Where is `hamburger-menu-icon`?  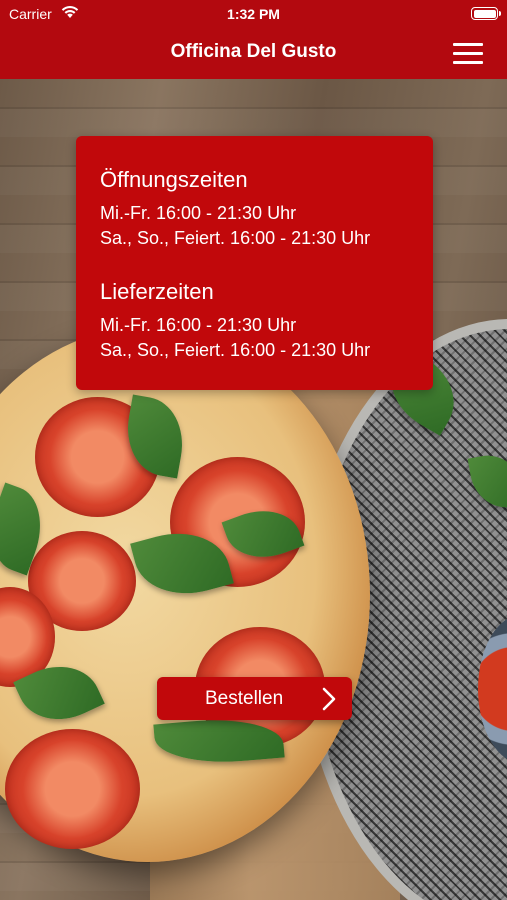 hamburger-menu-icon is located at coordinates (467, 54).